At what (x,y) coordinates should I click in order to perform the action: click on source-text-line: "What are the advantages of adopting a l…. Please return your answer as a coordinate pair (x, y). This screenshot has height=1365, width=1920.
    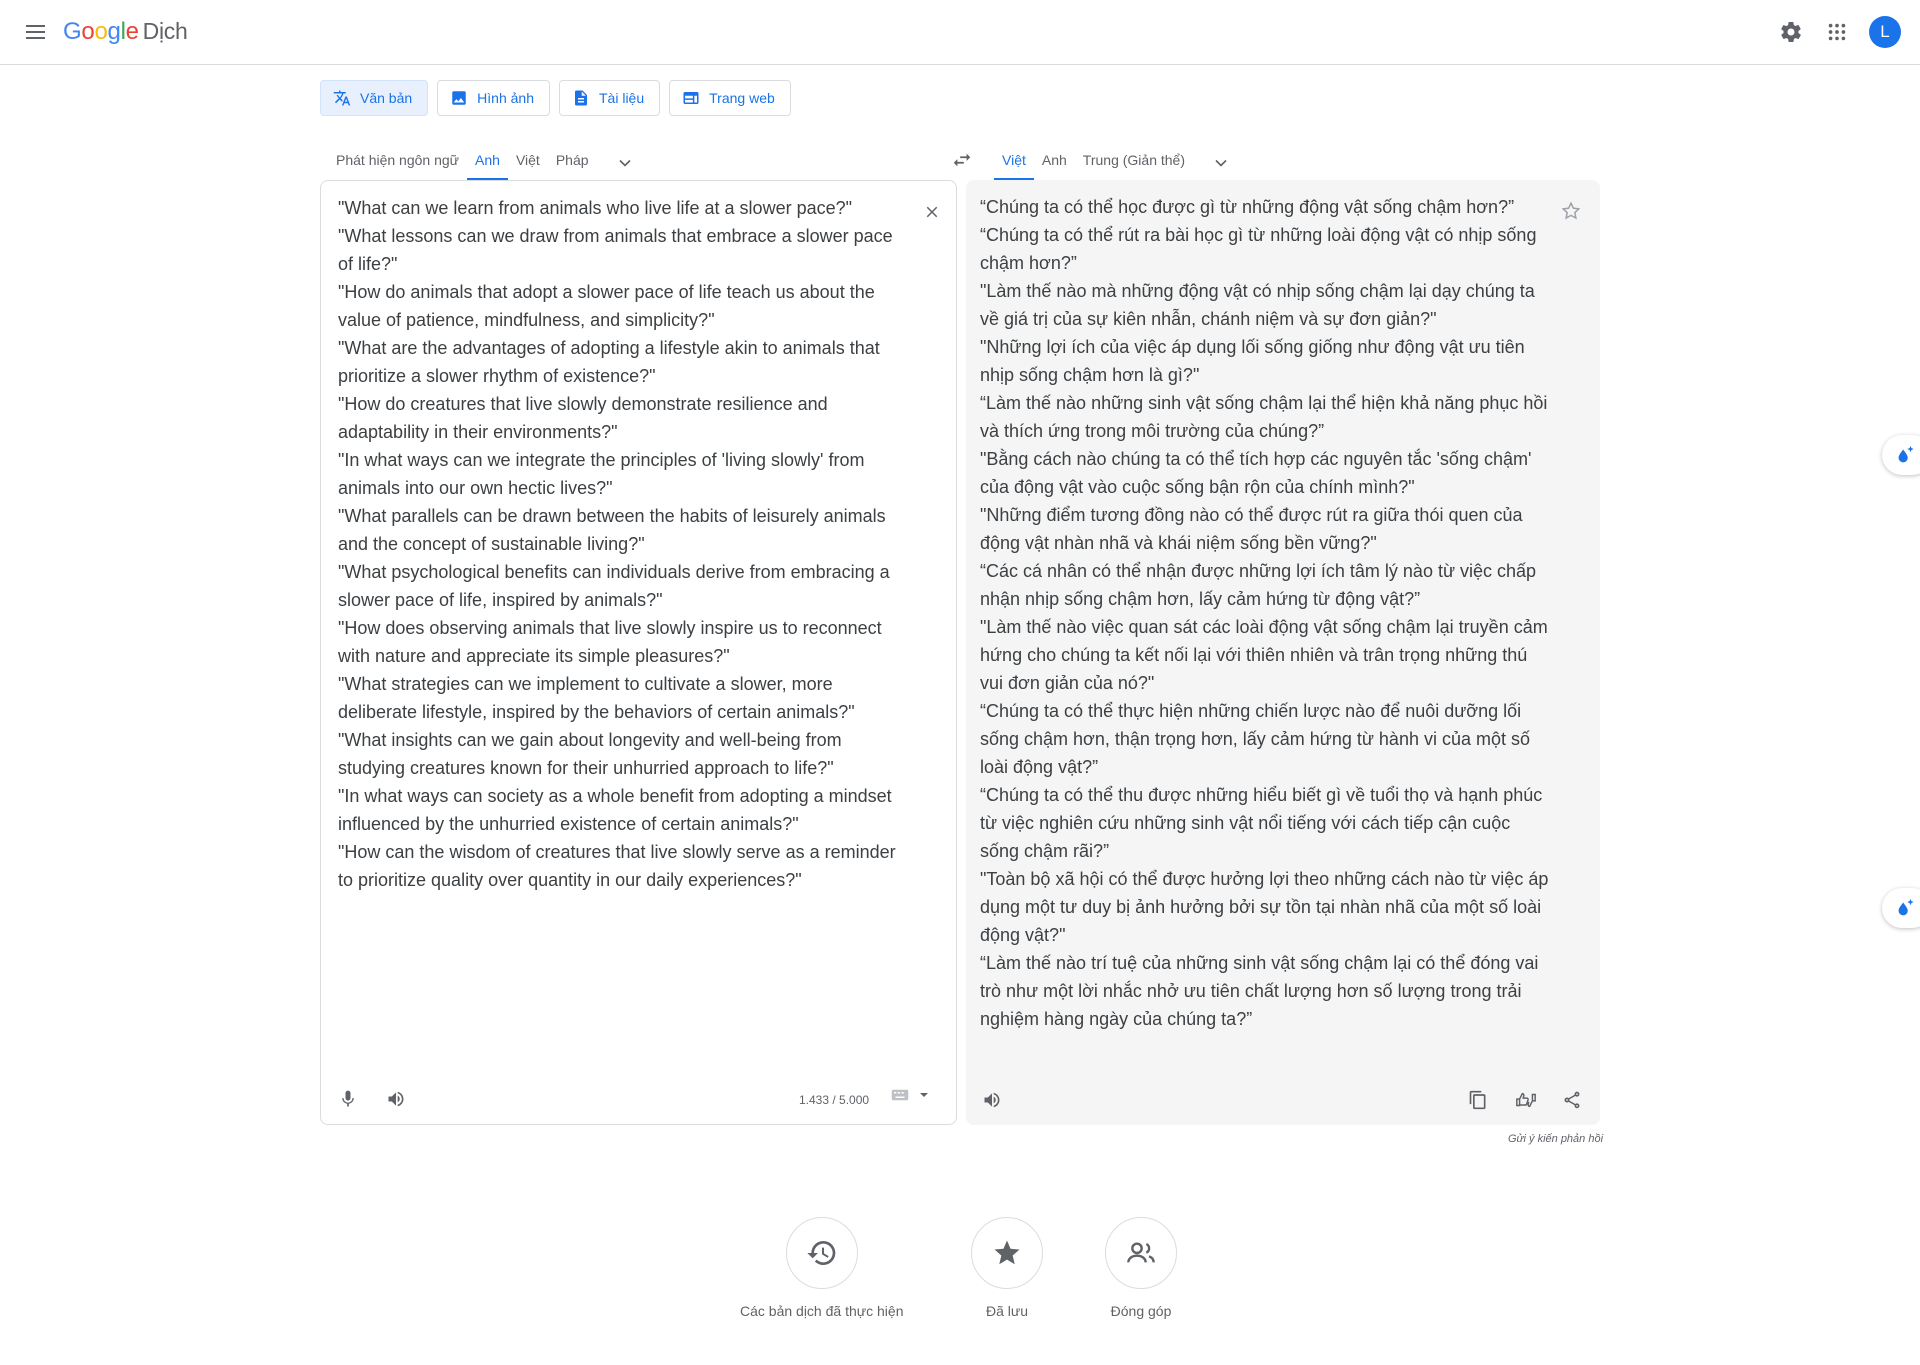
    Looking at the image, I should click on (609, 348).